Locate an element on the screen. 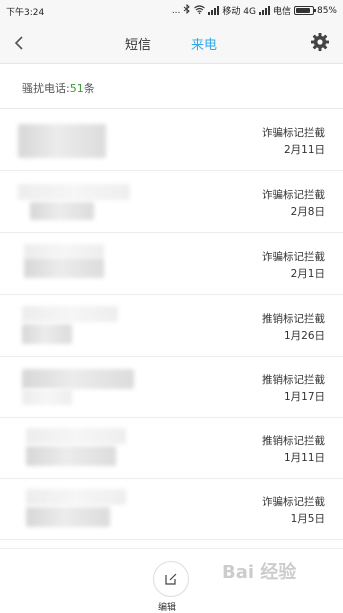 The image size is (343, 613). summary-count: 51 is located at coordinates (76, 88).